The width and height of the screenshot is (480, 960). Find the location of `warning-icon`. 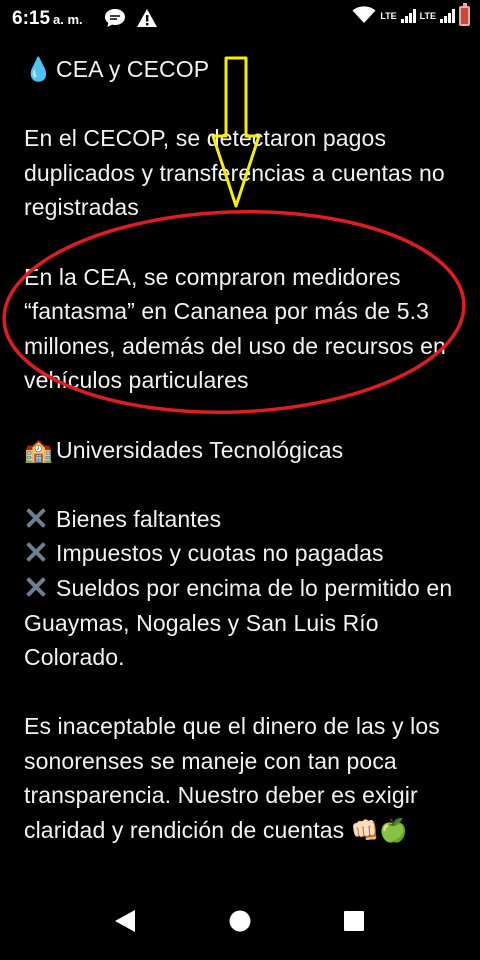

warning-icon is located at coordinates (147, 20).